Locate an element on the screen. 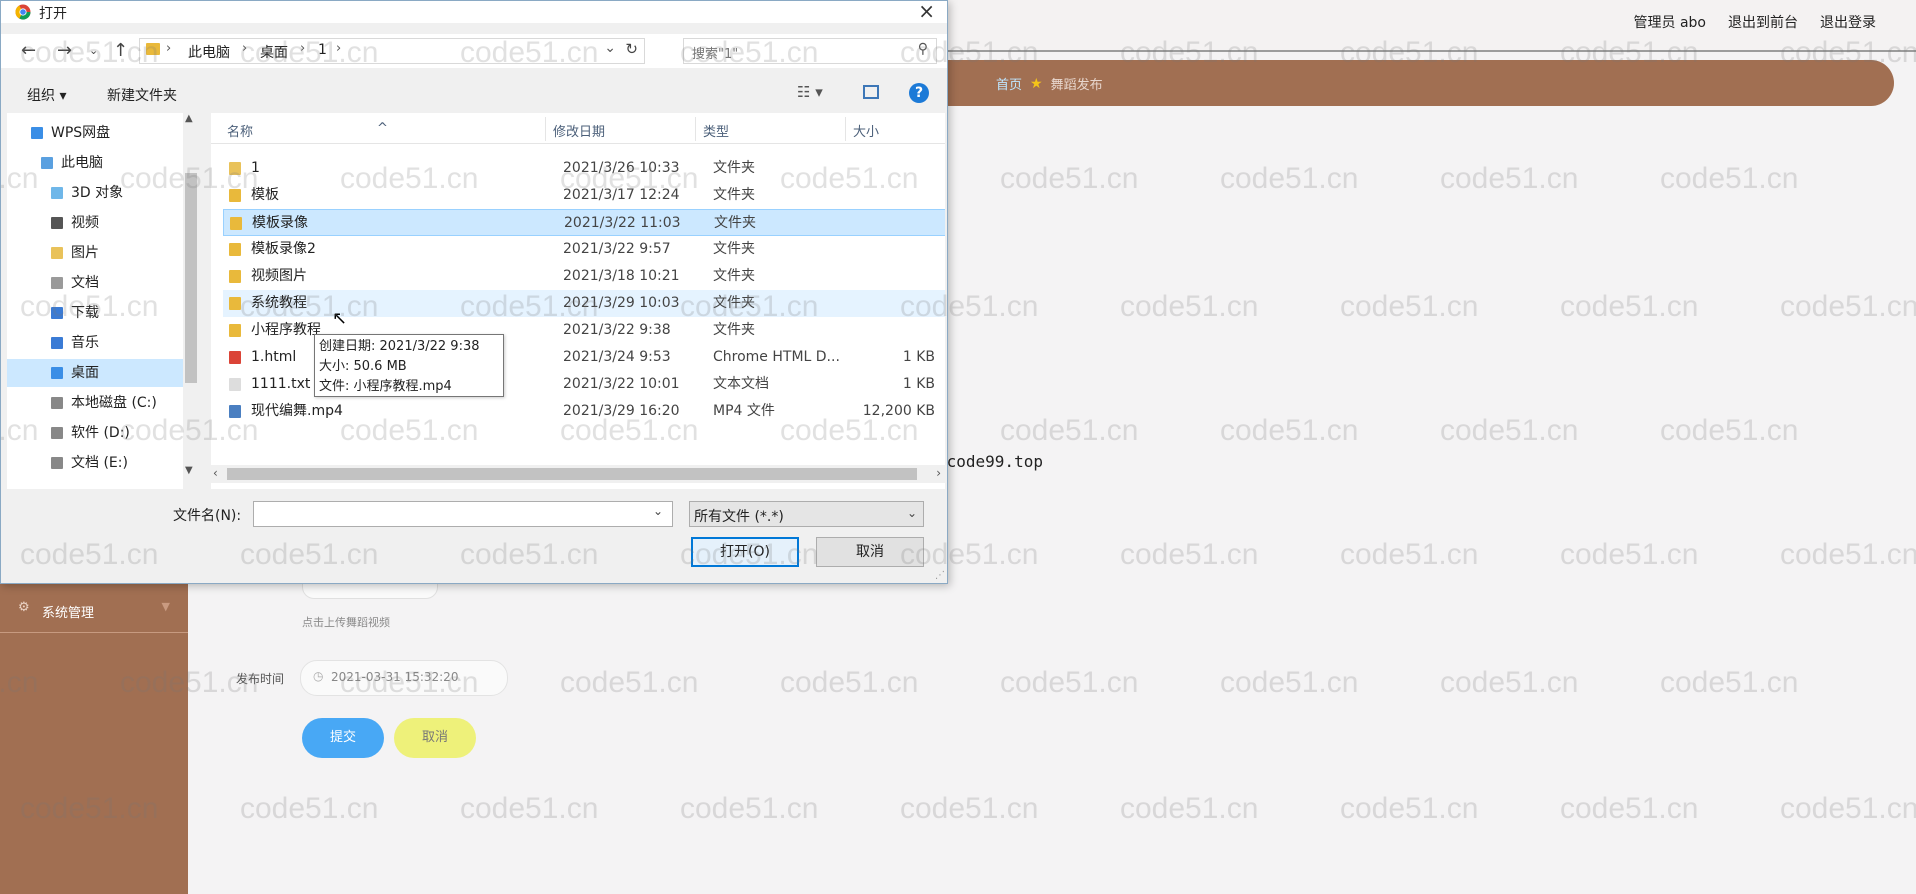 The width and height of the screenshot is (1916, 894). nav-item: 本地磁盘 (C:) is located at coordinates (95, 403).